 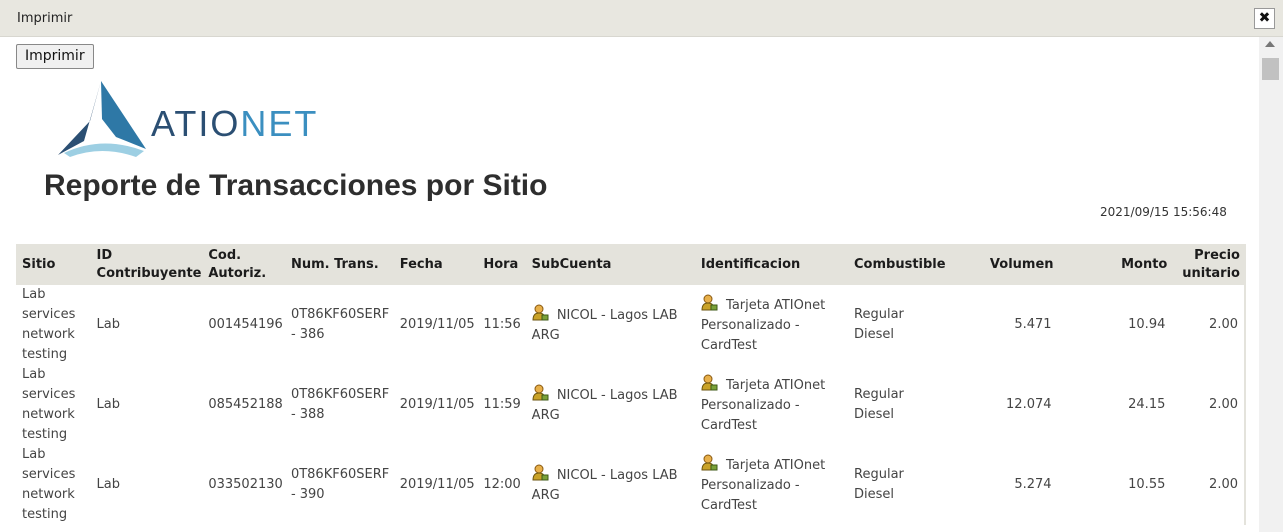 What do you see at coordinates (45, 18) in the screenshot?
I see `dialog-title: Imprimir` at bounding box center [45, 18].